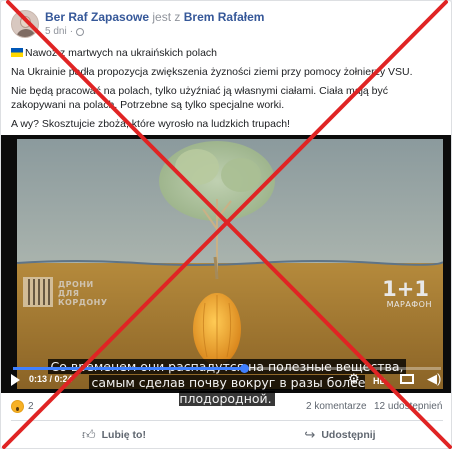 The height and width of the screenshot is (449, 452). I want to click on video-time: 0:13 / 0:24, so click(51, 379).